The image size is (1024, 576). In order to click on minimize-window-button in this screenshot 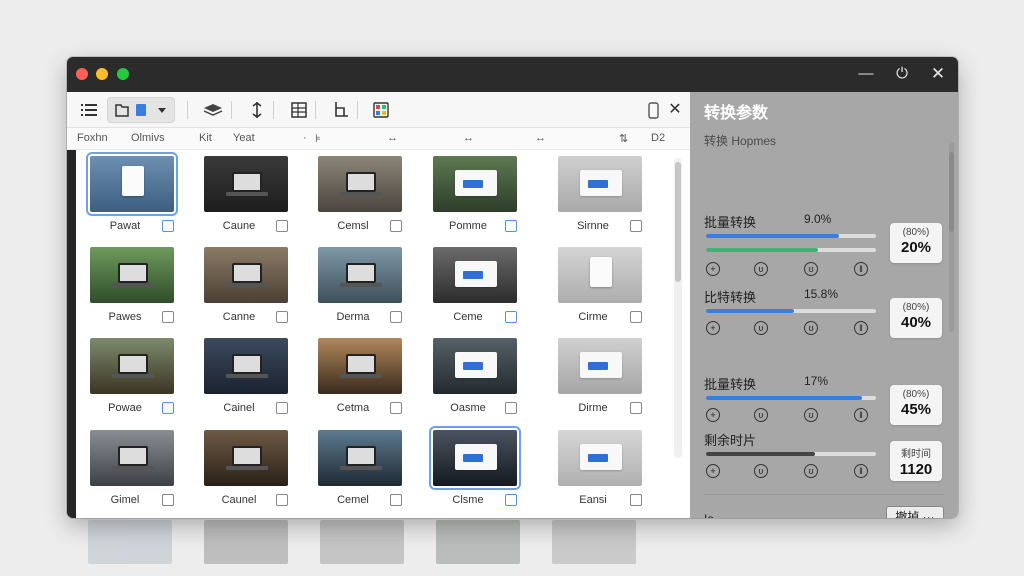, I will do `click(102, 74)`.